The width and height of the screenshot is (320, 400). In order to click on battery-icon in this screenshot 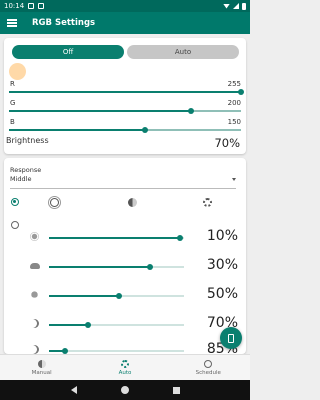, I will do `click(244, 6)`.